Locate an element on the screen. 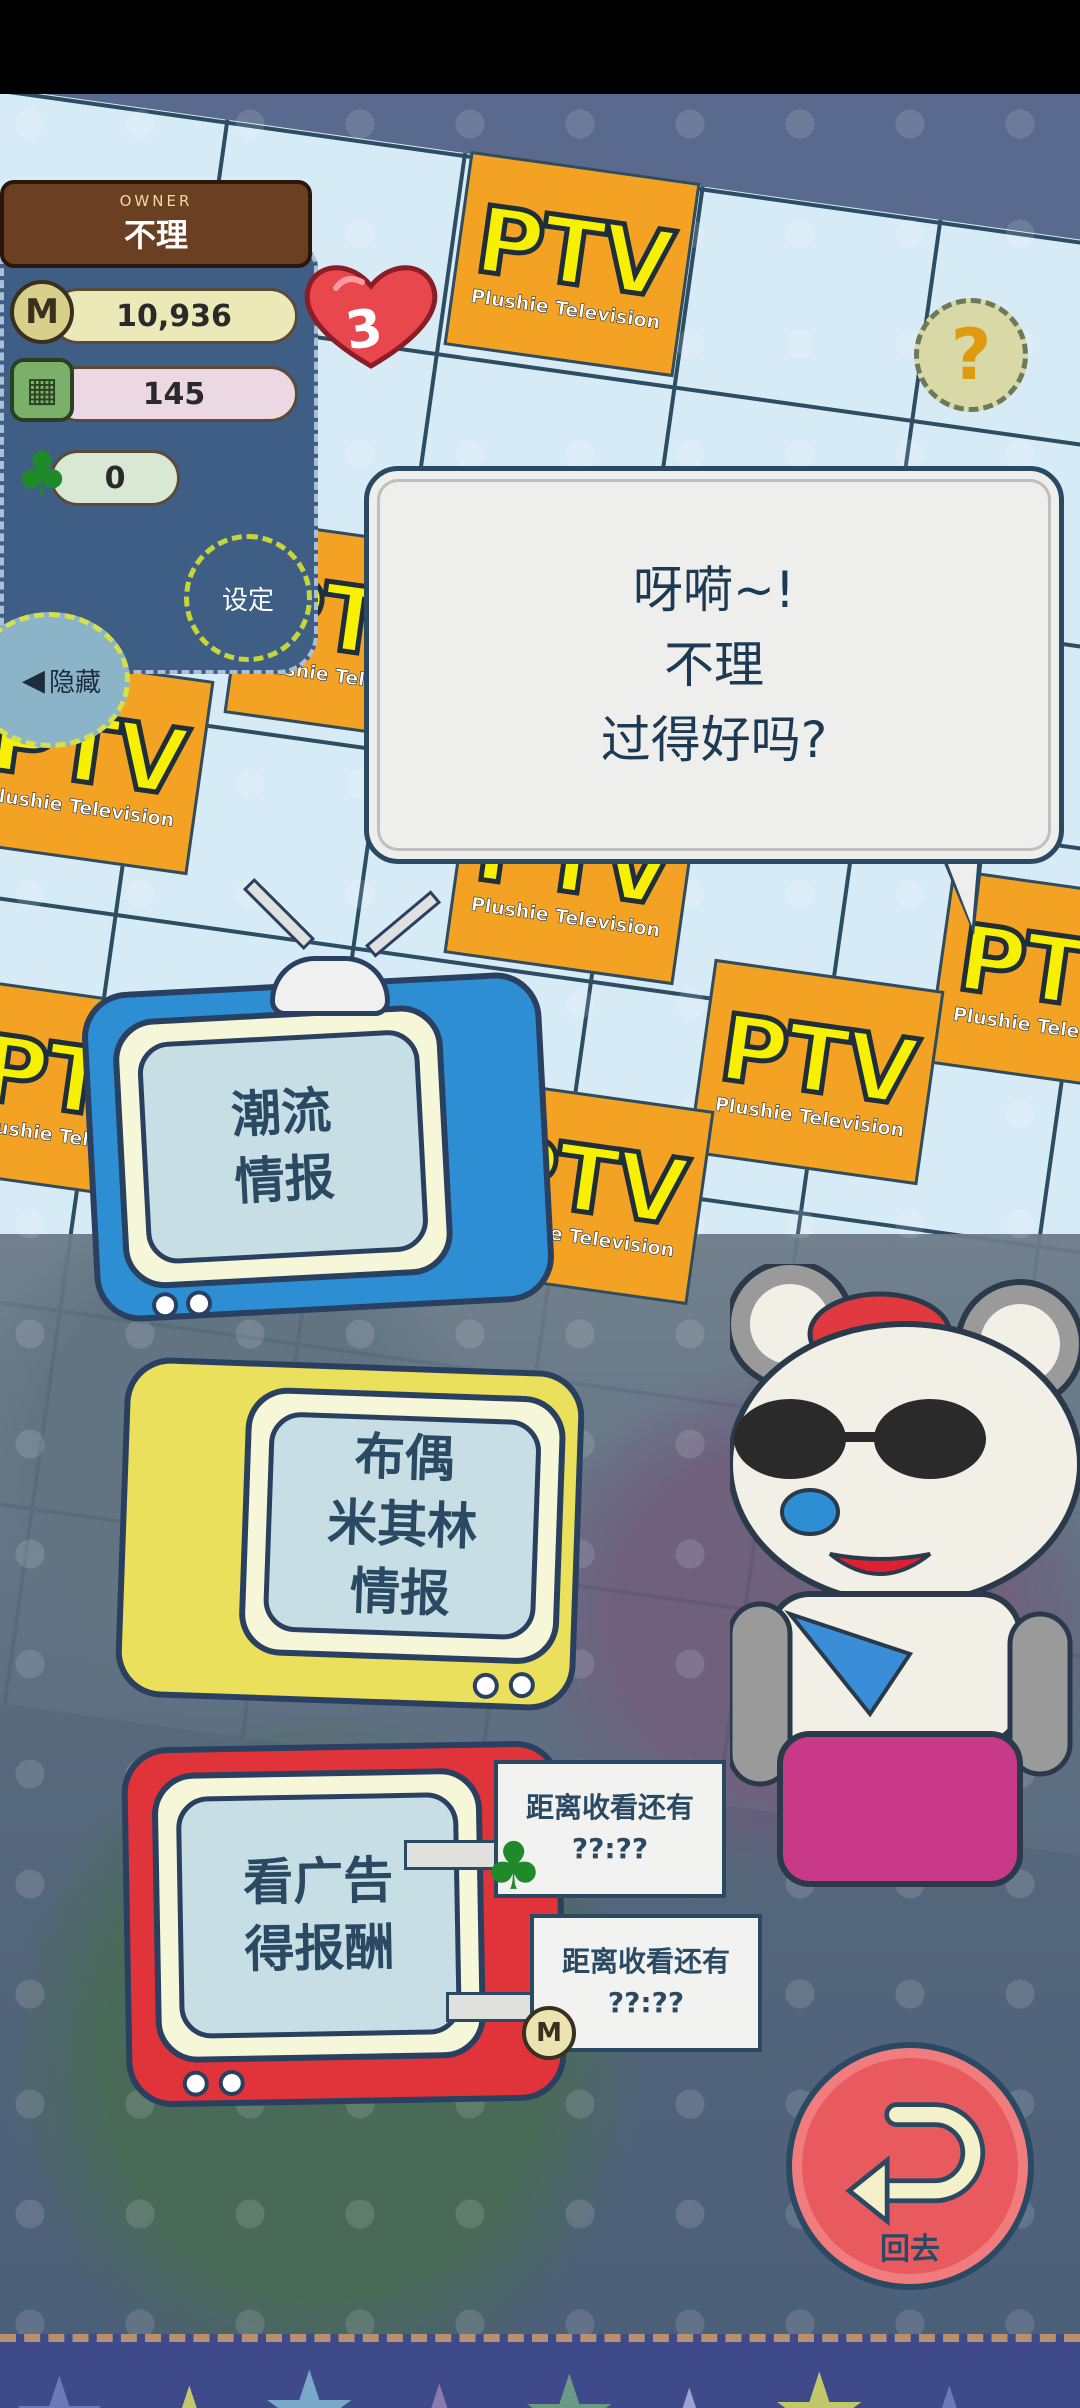  trends-tv: 潮流 情报 is located at coordinates (318, 1147).